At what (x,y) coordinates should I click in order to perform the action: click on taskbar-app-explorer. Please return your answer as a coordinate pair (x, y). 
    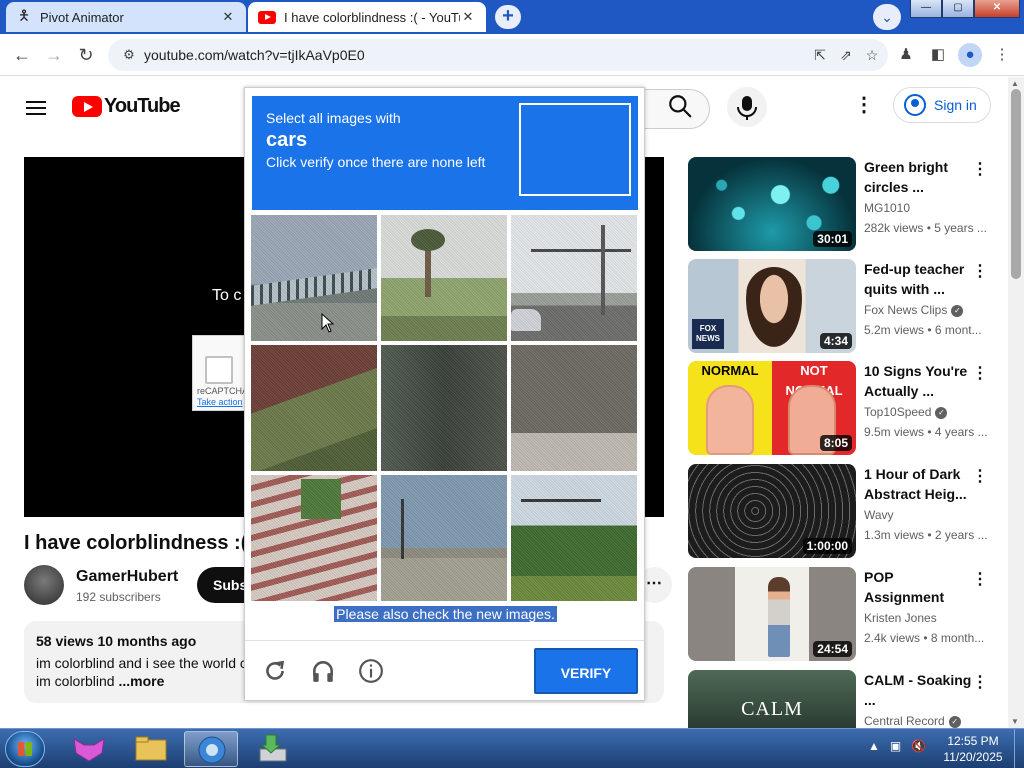
    Looking at the image, I should click on (151, 749).